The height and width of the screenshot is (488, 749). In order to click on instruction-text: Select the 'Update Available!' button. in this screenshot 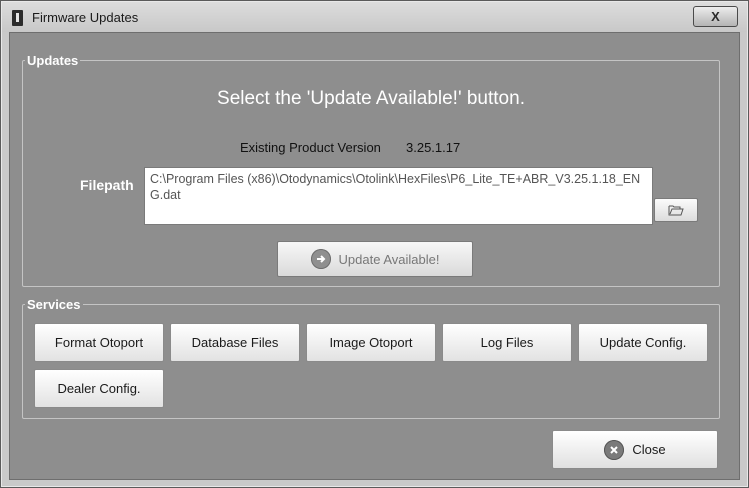, I will do `click(371, 98)`.